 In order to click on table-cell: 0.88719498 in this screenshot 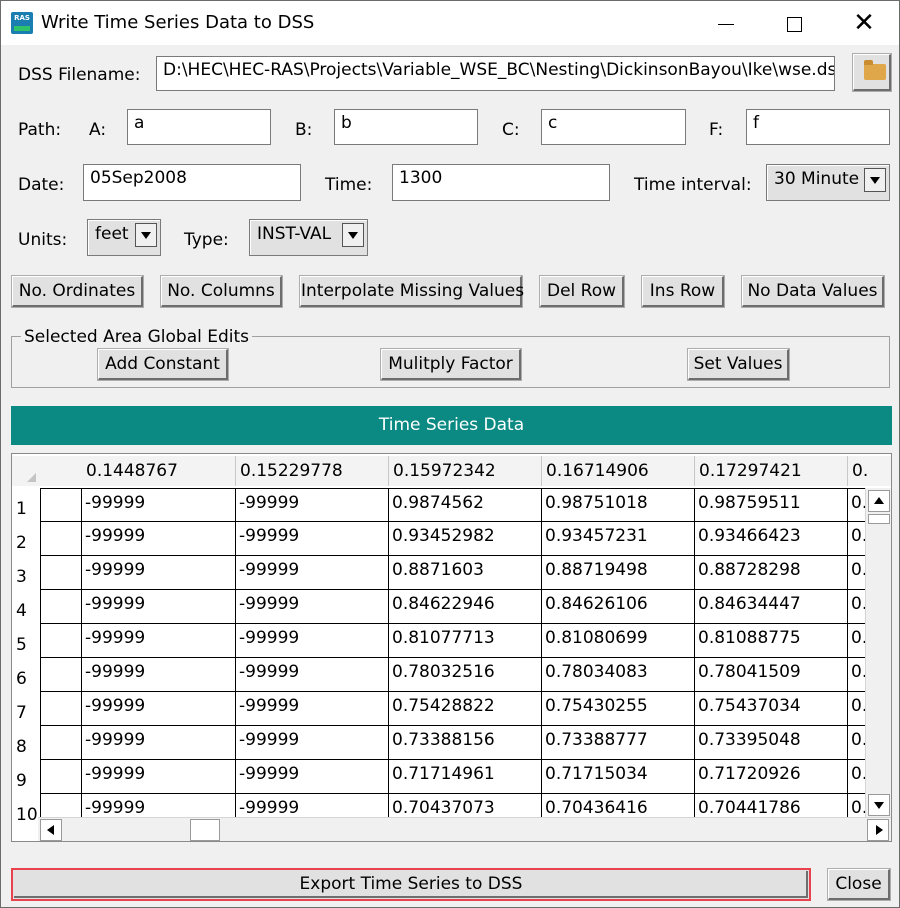, I will do `click(618, 573)`.